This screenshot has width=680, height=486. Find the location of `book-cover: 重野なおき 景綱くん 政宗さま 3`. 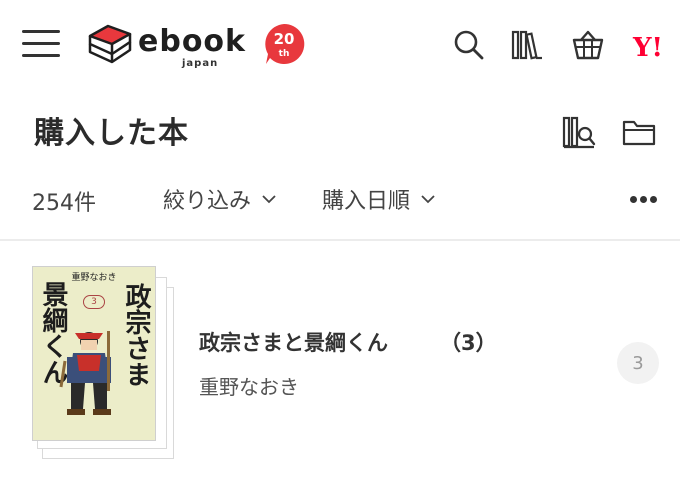

book-cover: 重野なおき 景綱くん 政宗さま 3 is located at coordinates (94, 353).